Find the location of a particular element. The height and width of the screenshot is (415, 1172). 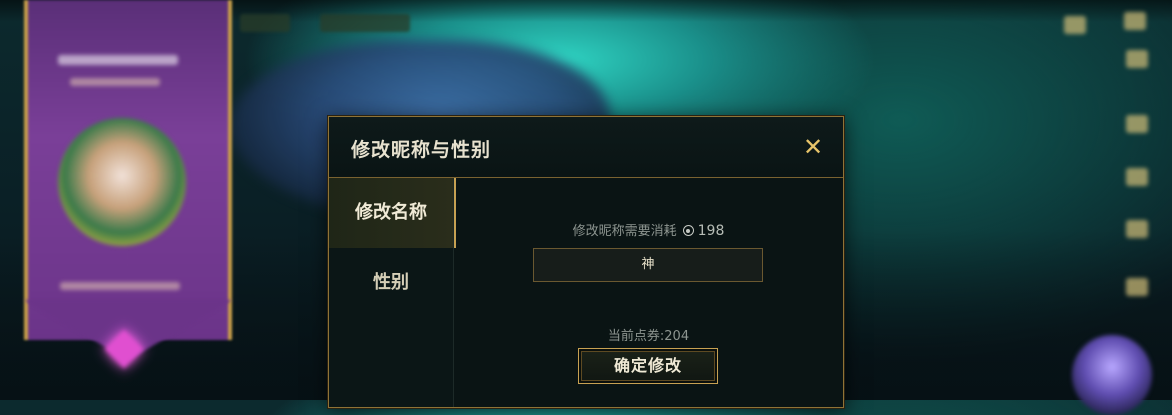

tasks-icon is located at coordinates (1137, 287).